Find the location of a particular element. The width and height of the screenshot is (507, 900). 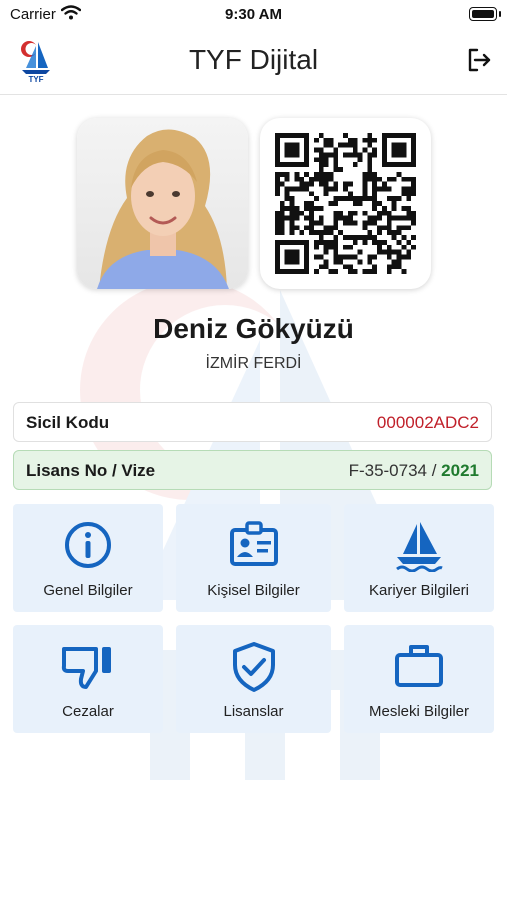

lisans-row: Lisans No / Vize F-35-0734 / 2021 is located at coordinates (252, 470).